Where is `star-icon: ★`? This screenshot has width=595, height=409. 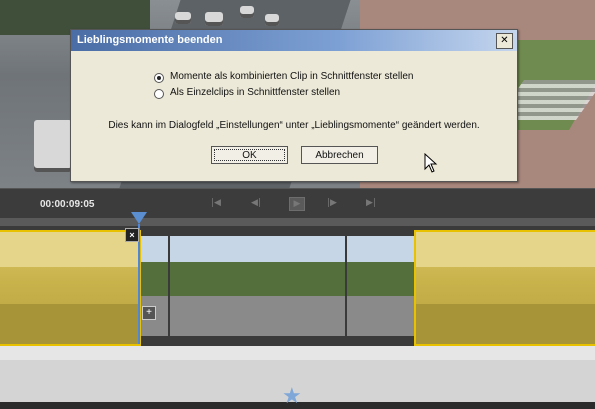
star-icon: ★ is located at coordinates (292, 397).